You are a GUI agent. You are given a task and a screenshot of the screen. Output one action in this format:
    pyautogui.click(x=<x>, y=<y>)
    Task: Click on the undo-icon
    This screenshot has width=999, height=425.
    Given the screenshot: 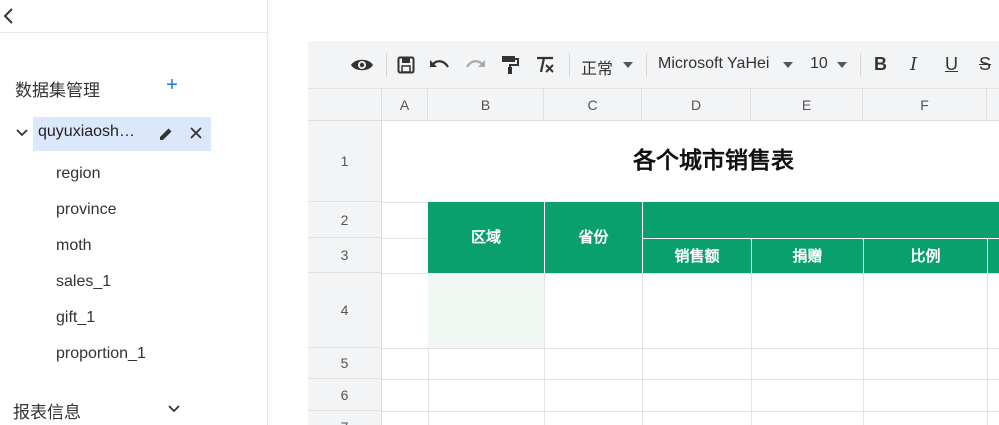 What is the action you would take?
    pyautogui.click(x=440, y=65)
    